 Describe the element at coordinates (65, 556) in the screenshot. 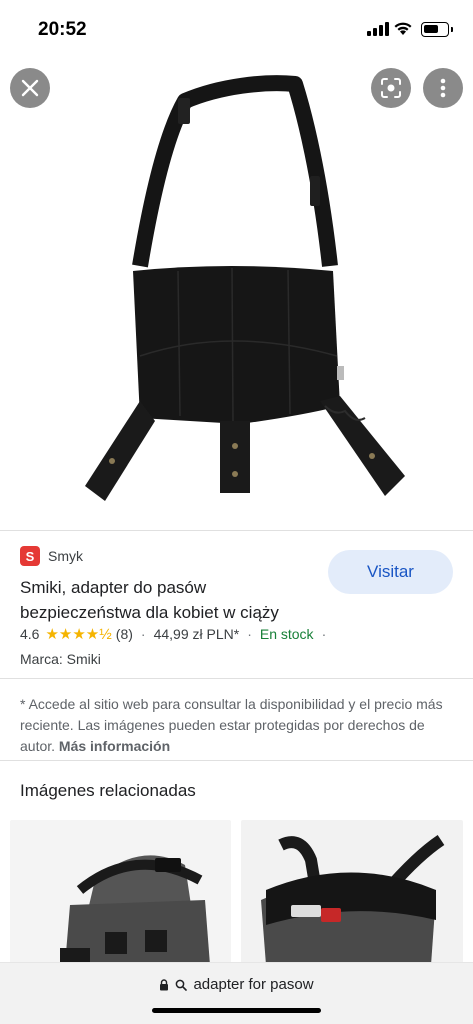

I see `source-name: Smyk` at that location.